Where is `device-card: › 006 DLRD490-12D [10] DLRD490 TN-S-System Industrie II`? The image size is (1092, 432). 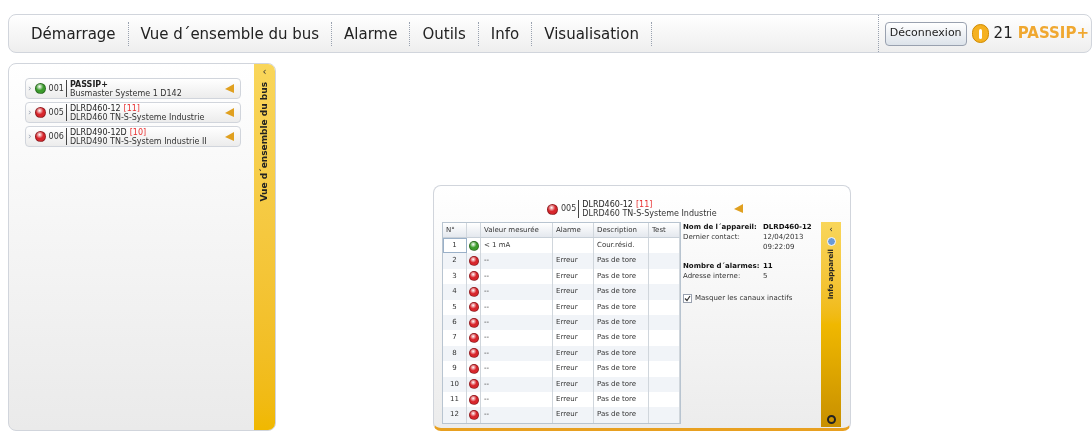 device-card: › 006 DLRD490-12D [10] DLRD490 TN-S-System Industrie II is located at coordinates (133, 136).